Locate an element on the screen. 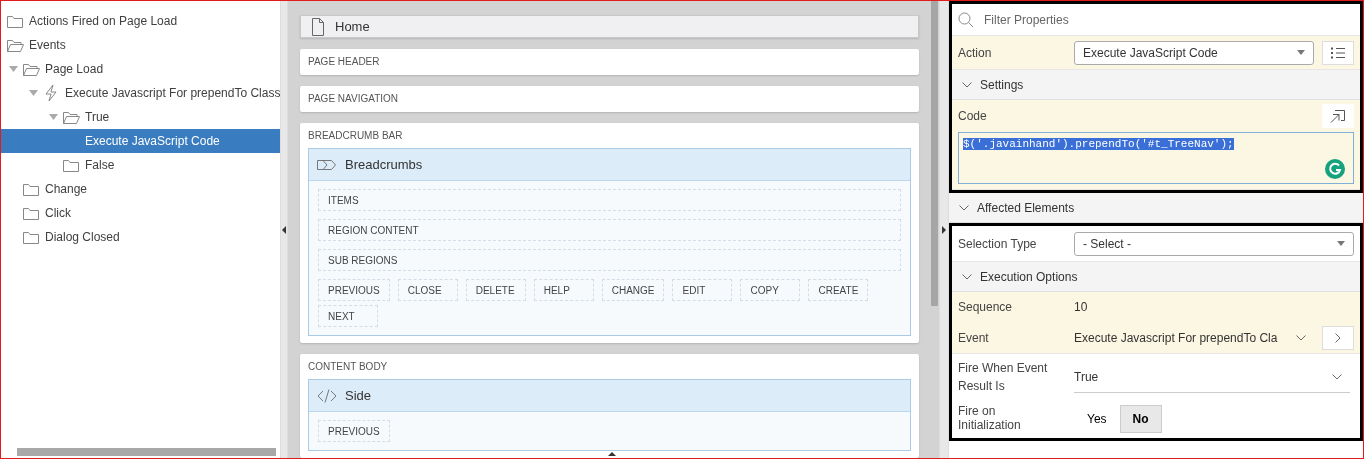  button-slot: NEXT is located at coordinates (348, 316).